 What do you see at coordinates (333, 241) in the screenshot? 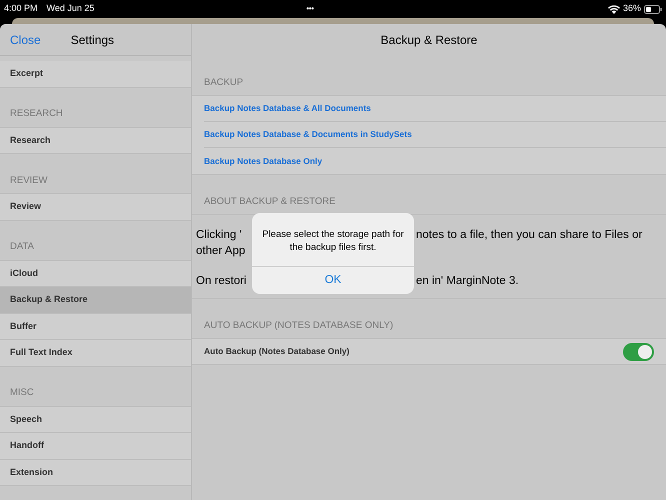
I see `alert-message: Please select the storage path for the backup files first.` at bounding box center [333, 241].